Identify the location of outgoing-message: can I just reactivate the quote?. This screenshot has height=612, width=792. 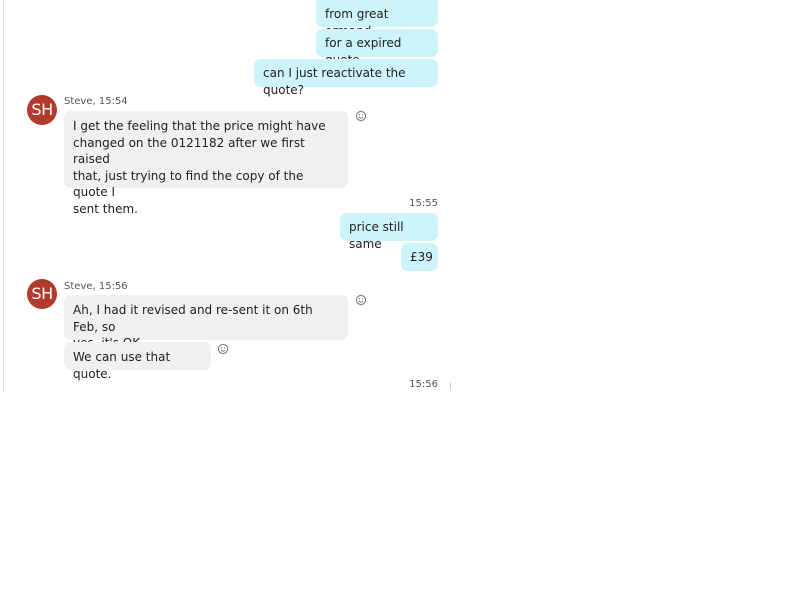
(346, 78).